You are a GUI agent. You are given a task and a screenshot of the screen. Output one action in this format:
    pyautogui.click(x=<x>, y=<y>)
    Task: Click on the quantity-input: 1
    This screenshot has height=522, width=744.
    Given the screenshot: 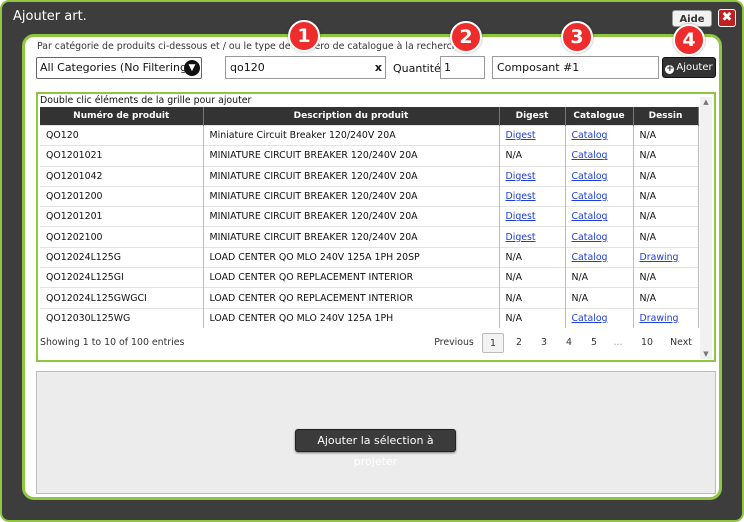 What is the action you would take?
    pyautogui.click(x=462, y=67)
    